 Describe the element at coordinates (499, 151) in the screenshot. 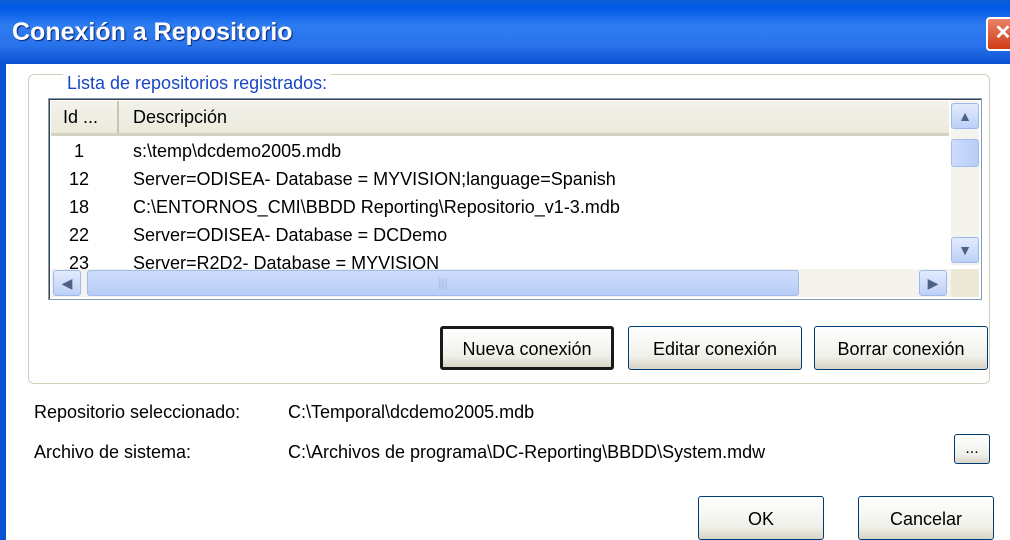

I see `list-row: 1 s:\temp\dcdemo2005.mdb` at that location.